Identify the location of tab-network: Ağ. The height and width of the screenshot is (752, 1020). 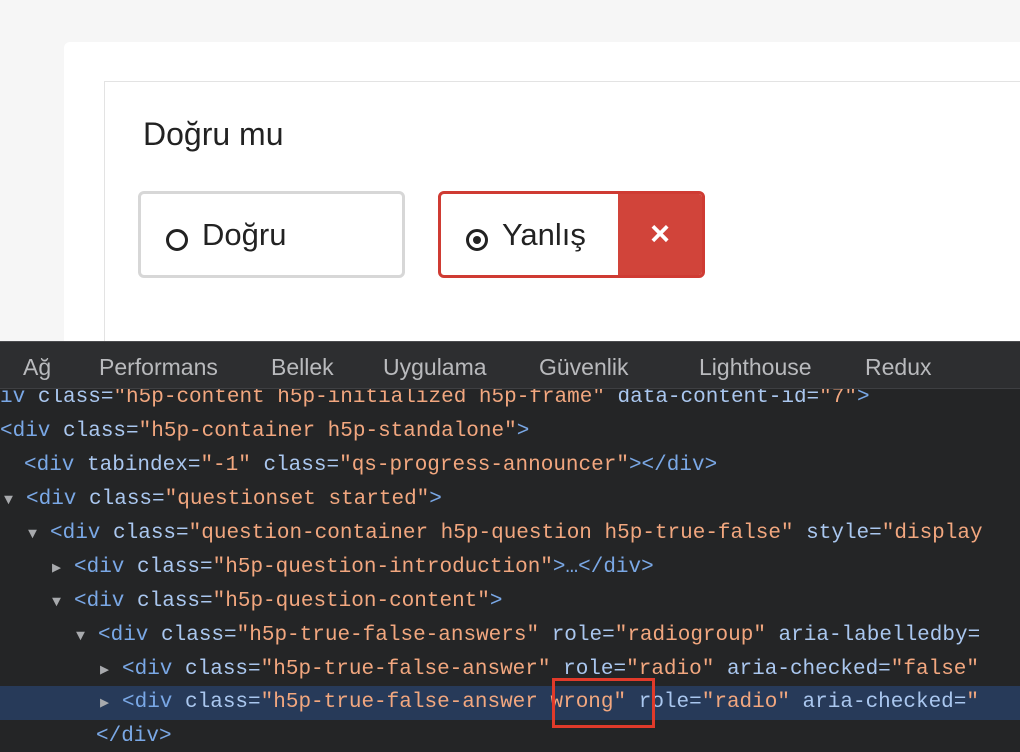
(37, 367).